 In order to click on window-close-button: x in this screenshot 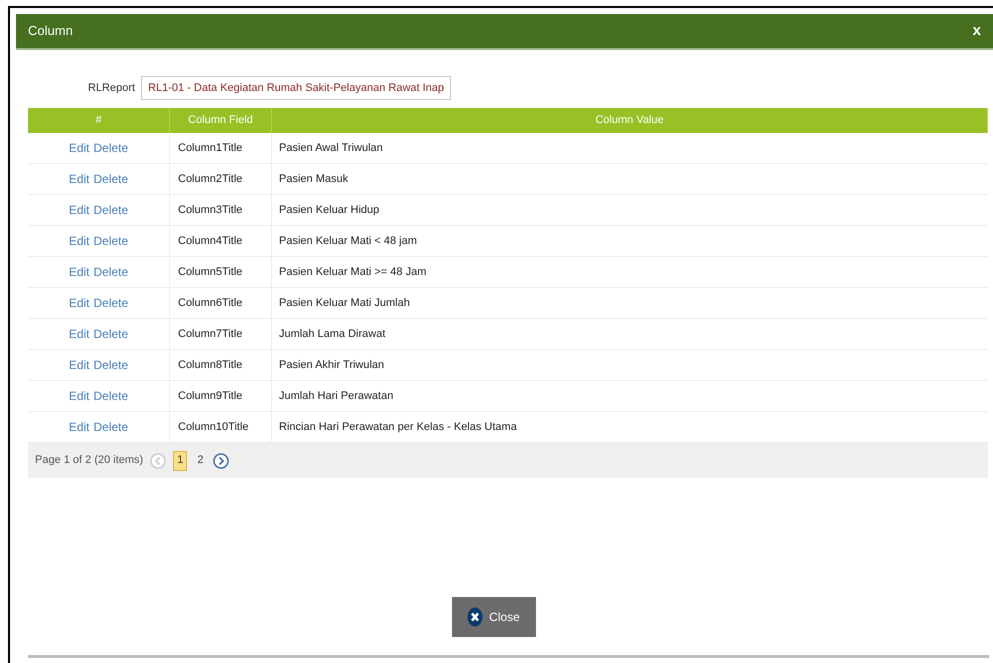, I will do `click(976, 31)`.